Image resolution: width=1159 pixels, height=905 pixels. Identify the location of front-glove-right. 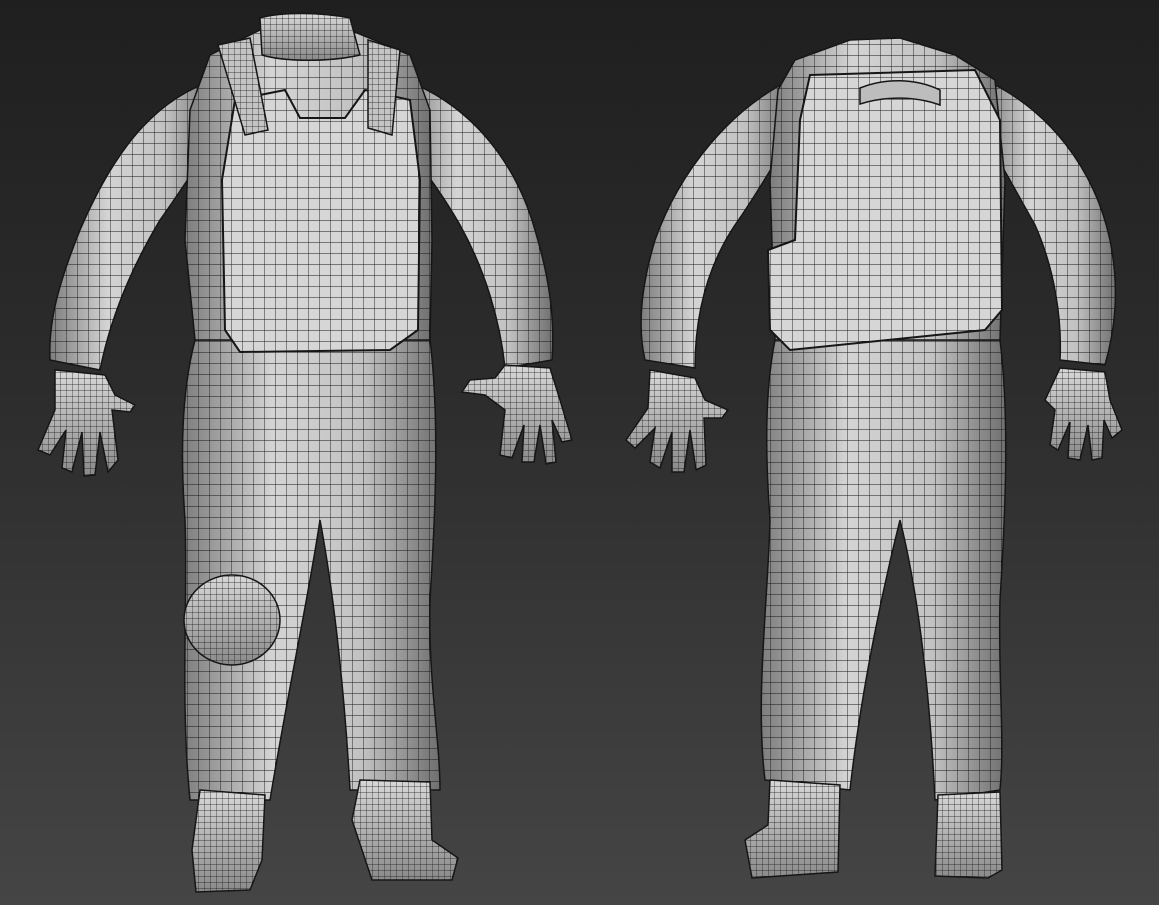
(516, 414).